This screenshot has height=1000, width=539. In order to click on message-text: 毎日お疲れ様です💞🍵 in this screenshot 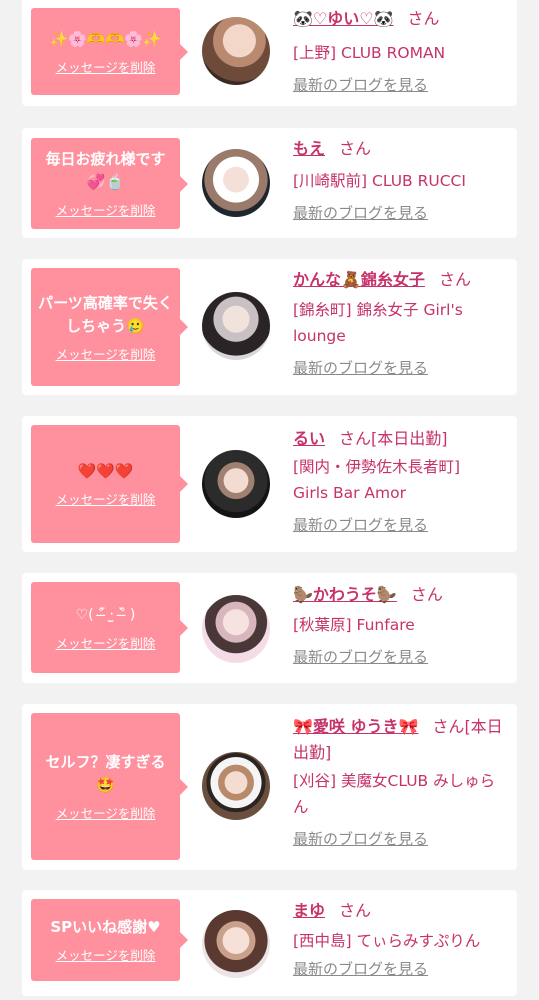, I will do `click(105, 170)`.